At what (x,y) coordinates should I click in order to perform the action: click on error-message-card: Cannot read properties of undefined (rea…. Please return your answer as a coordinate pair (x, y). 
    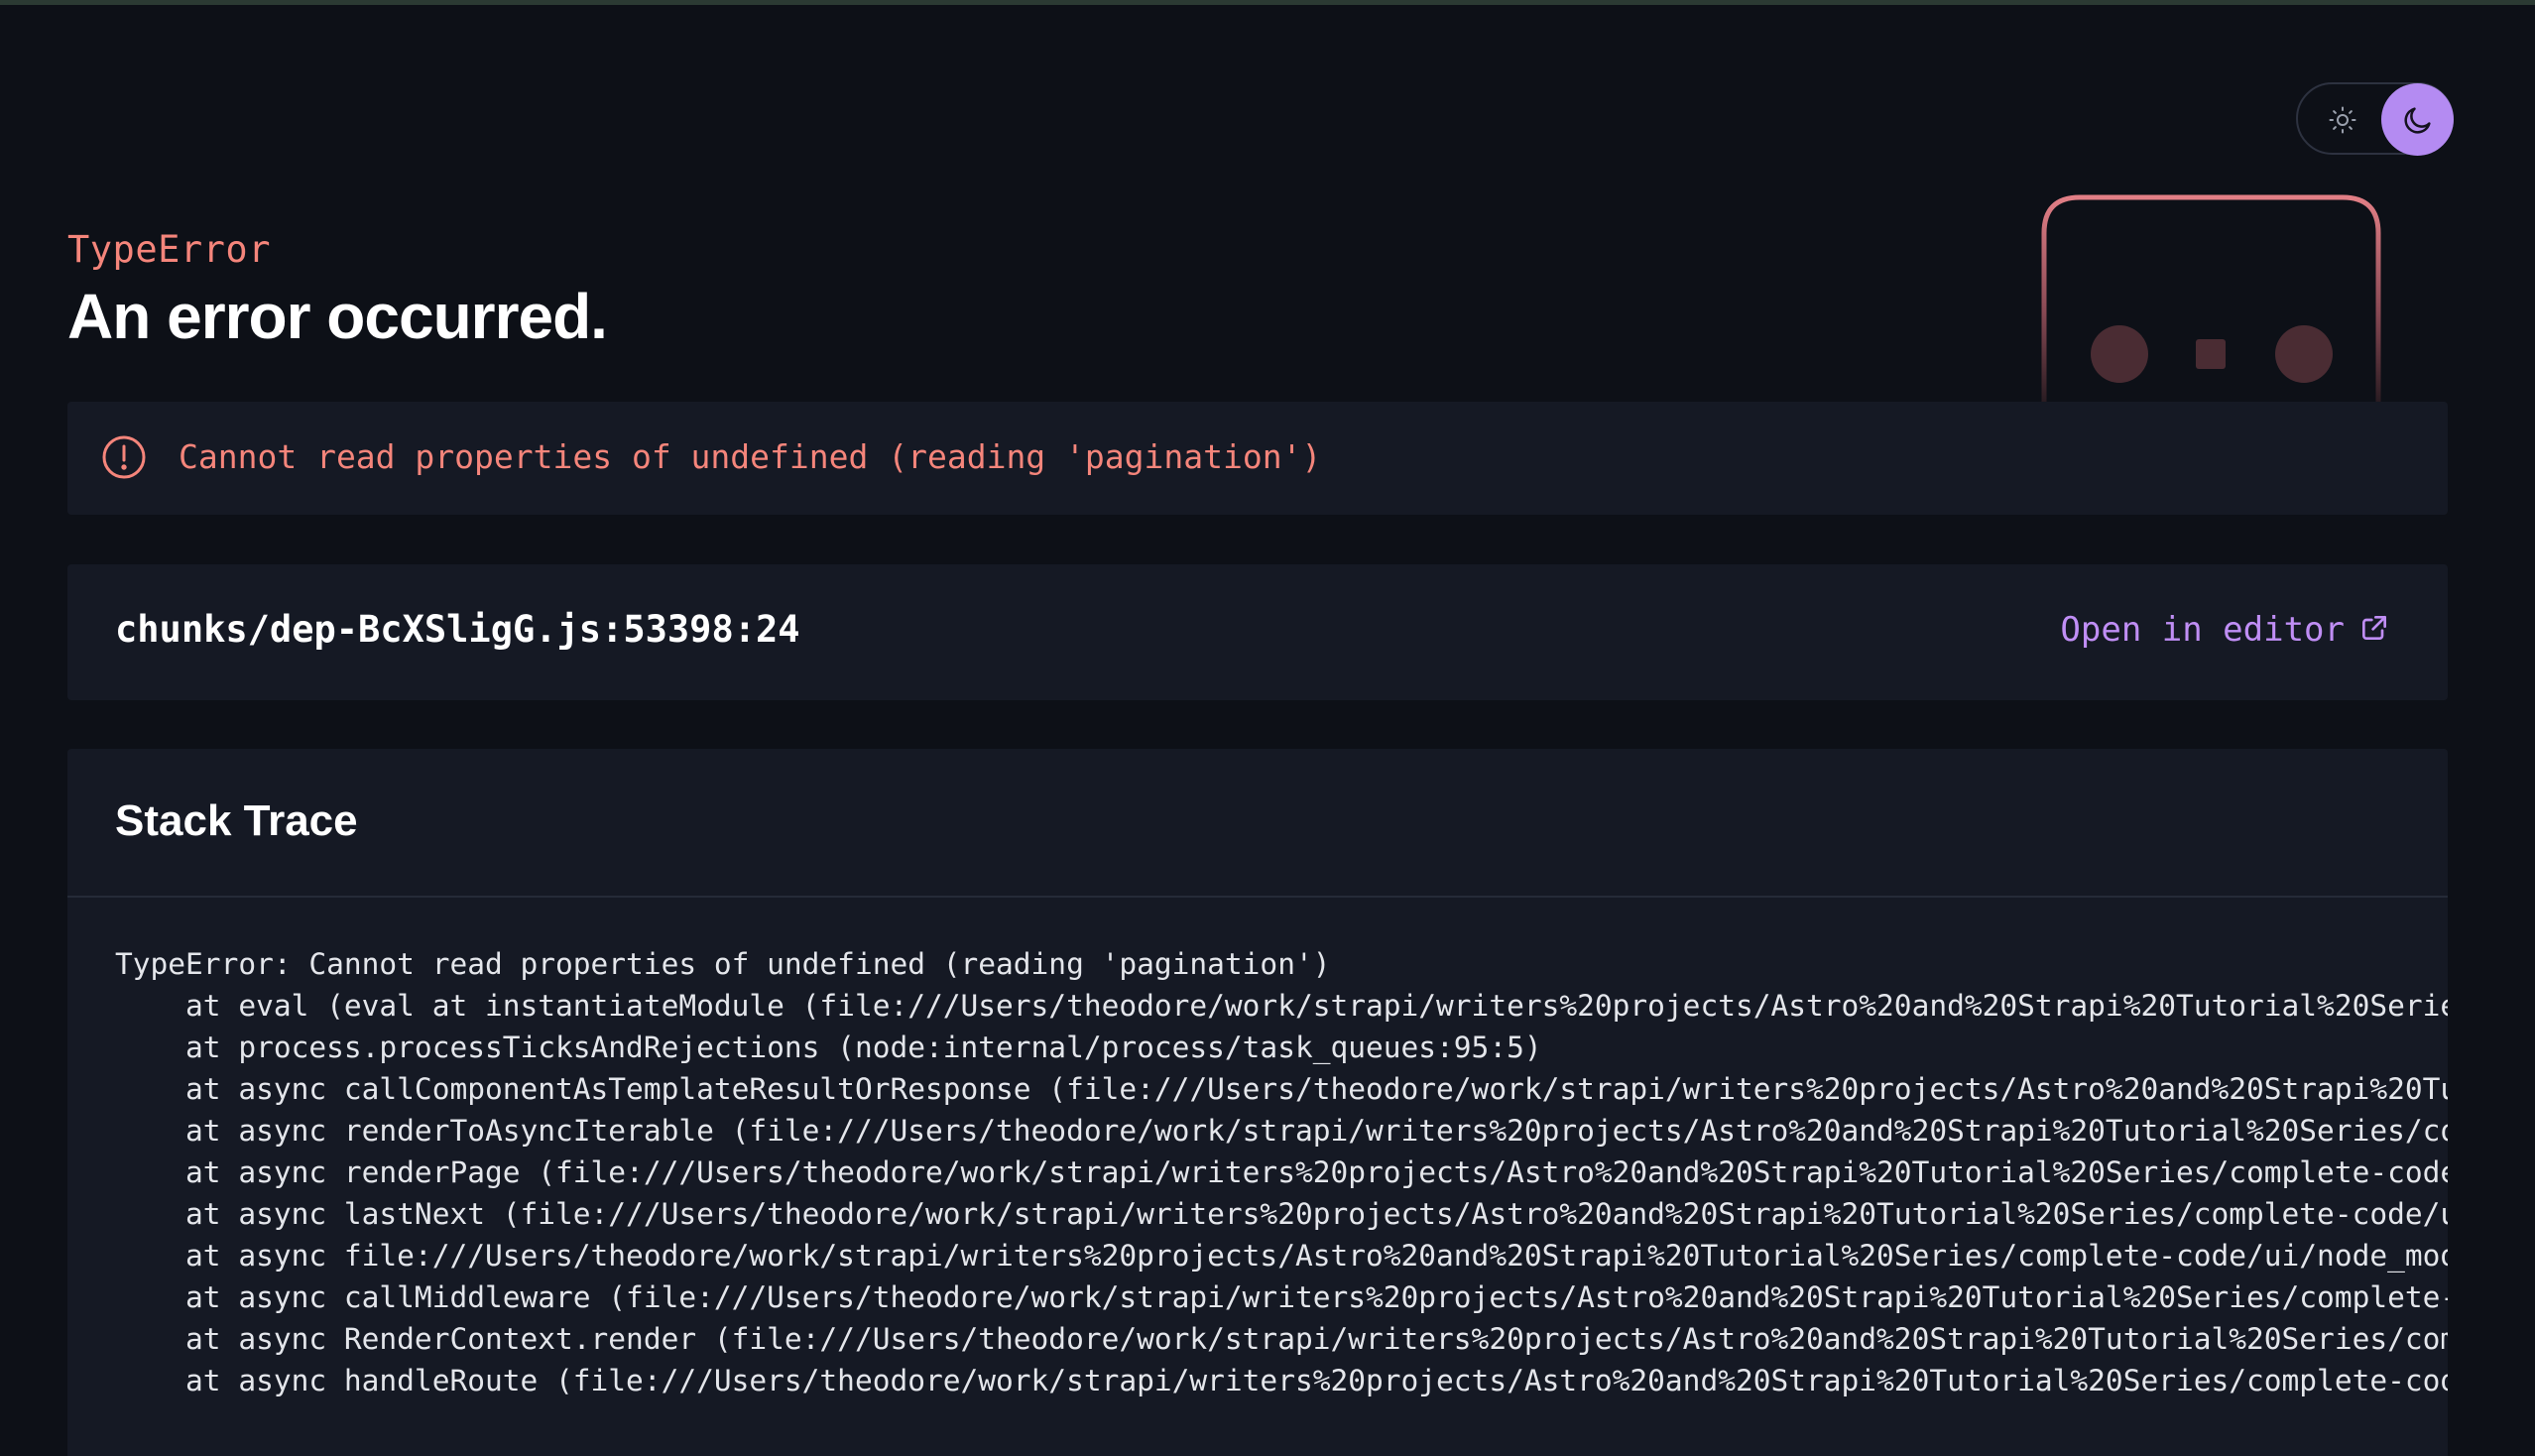
    Looking at the image, I should click on (1257, 458).